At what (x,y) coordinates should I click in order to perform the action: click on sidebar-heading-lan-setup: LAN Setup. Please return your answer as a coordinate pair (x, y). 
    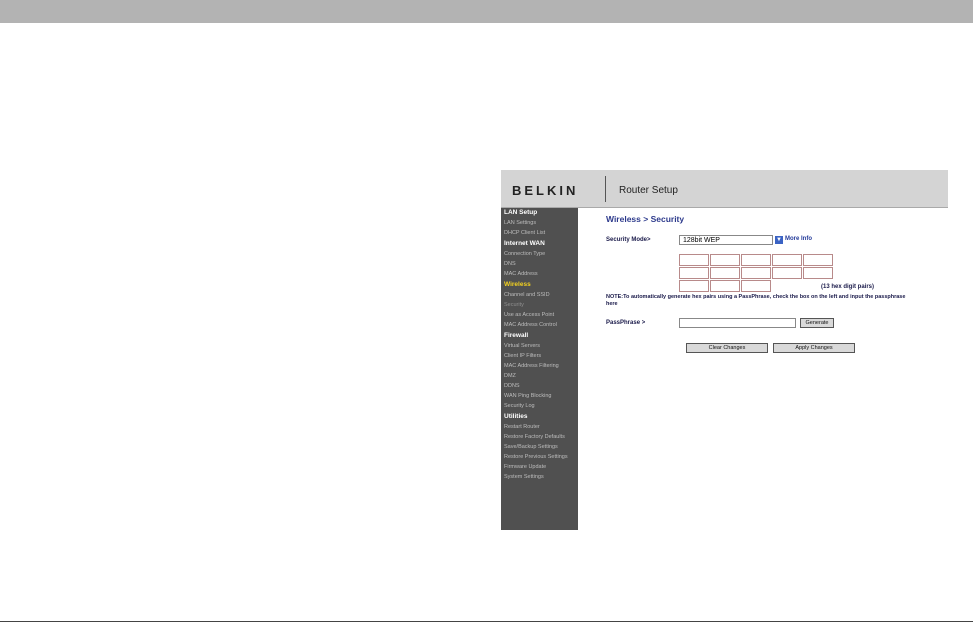
    Looking at the image, I should click on (521, 212).